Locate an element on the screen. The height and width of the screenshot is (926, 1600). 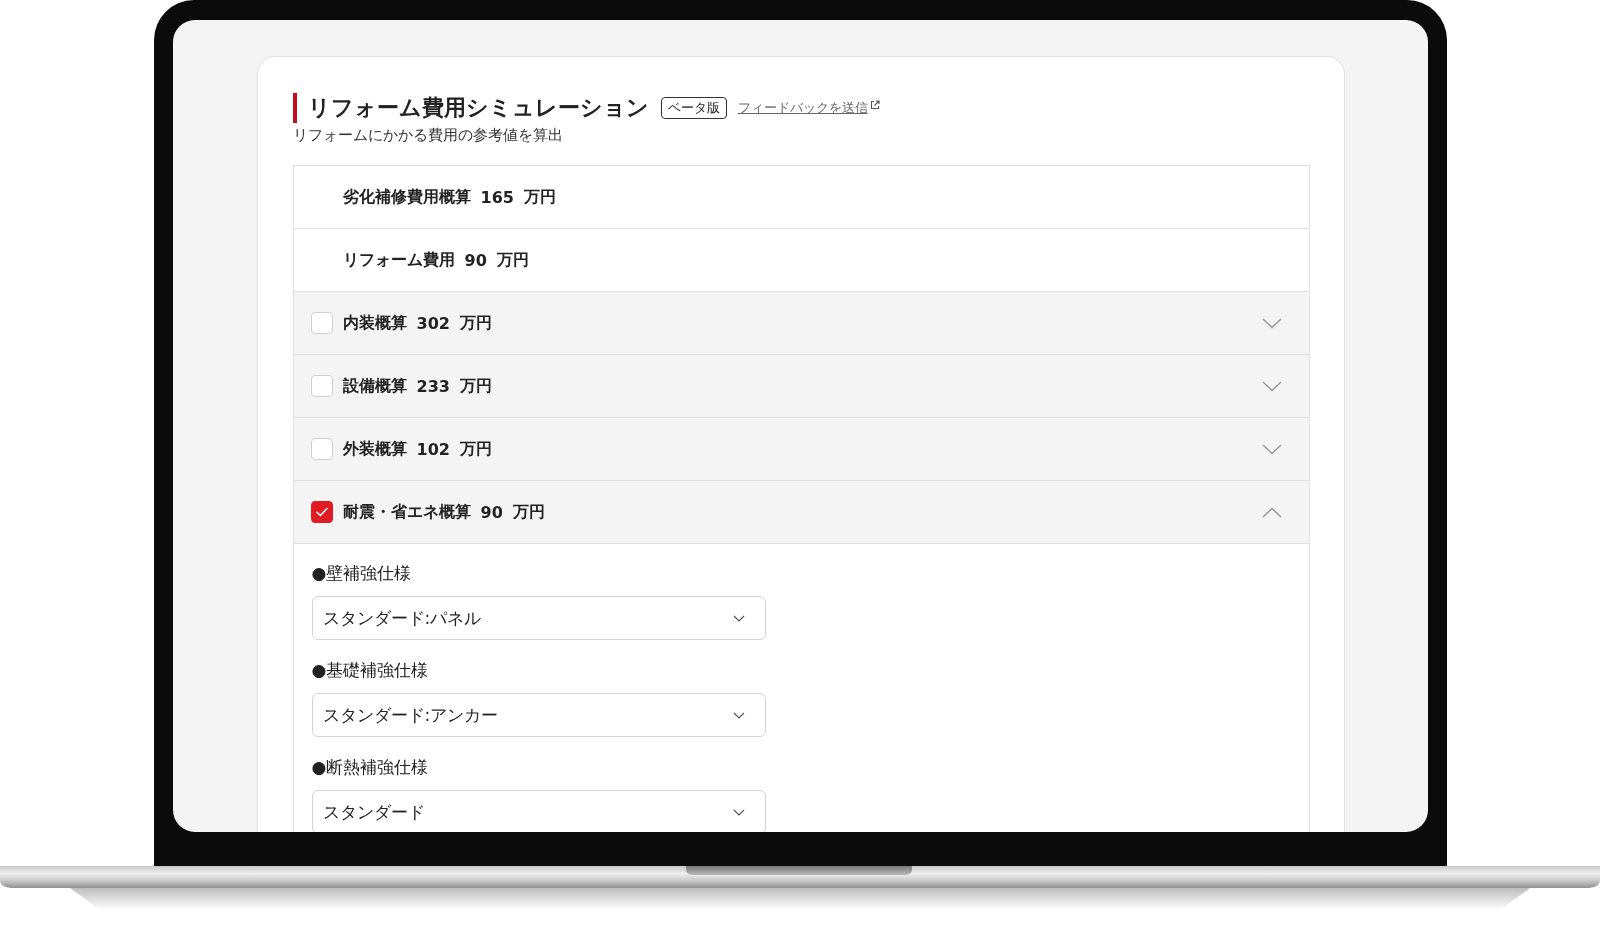
accordion-header: 設備概算 233 万円 is located at coordinates (801, 386).